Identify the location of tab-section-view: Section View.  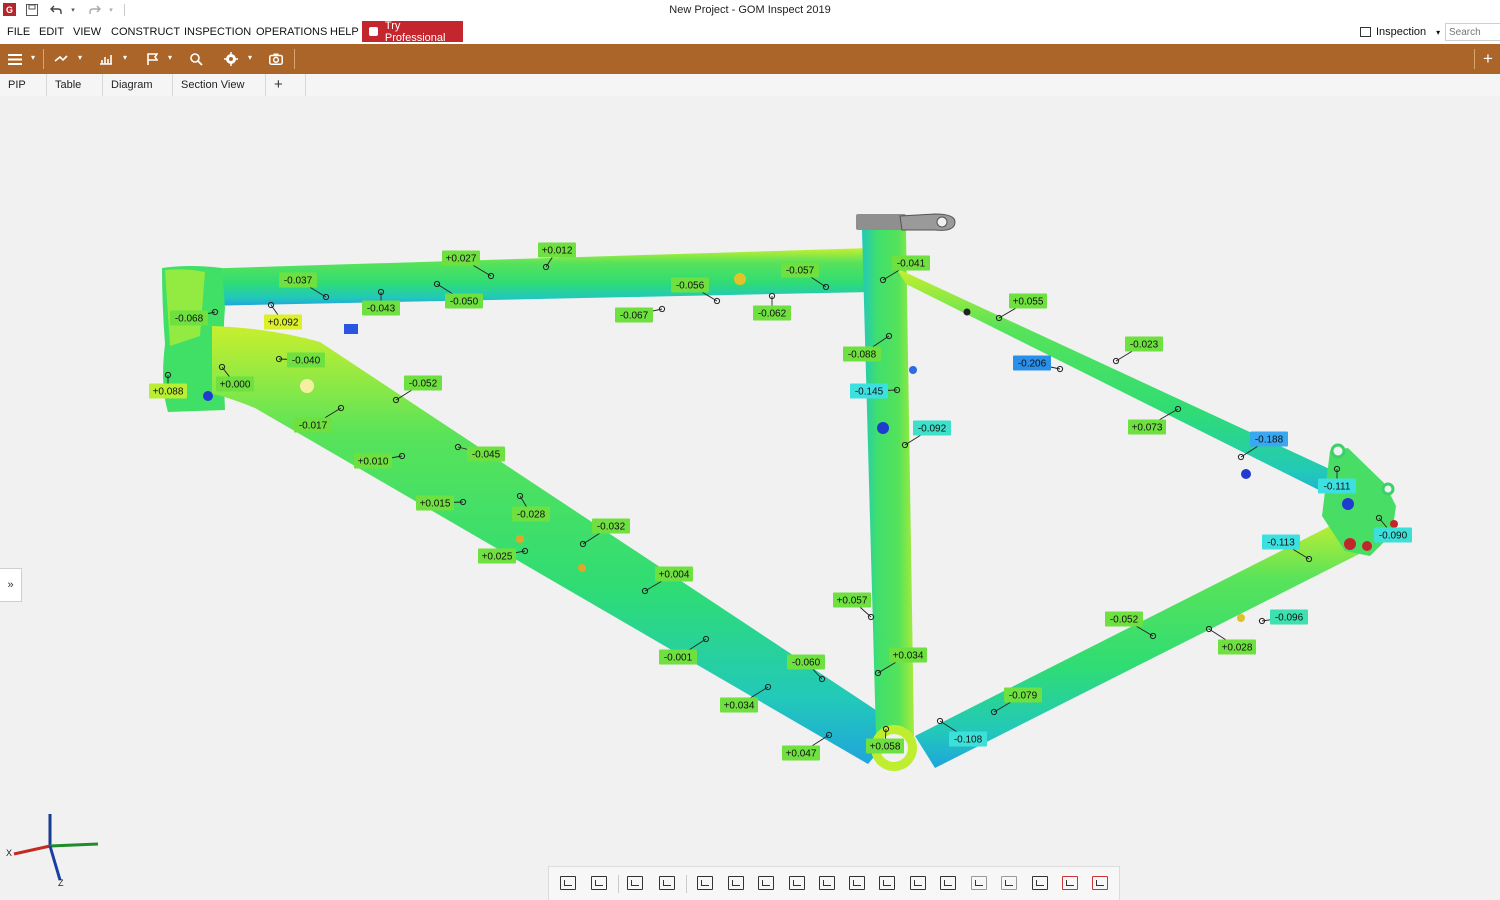
(219, 85).